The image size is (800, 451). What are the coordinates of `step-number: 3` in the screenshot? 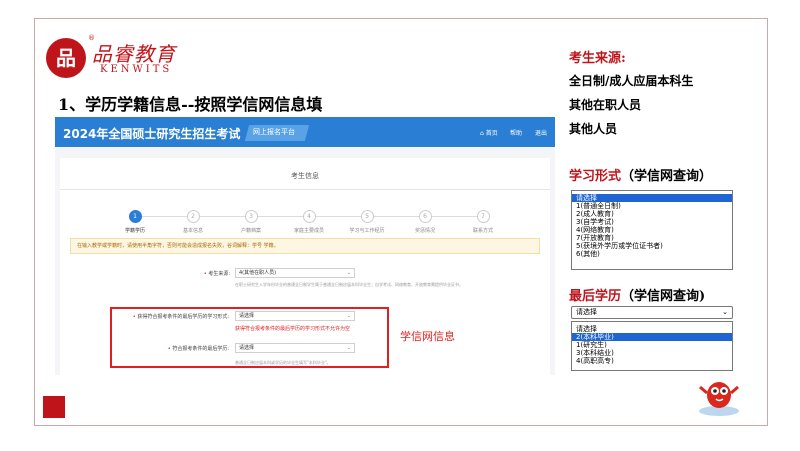 It's located at (251, 216).